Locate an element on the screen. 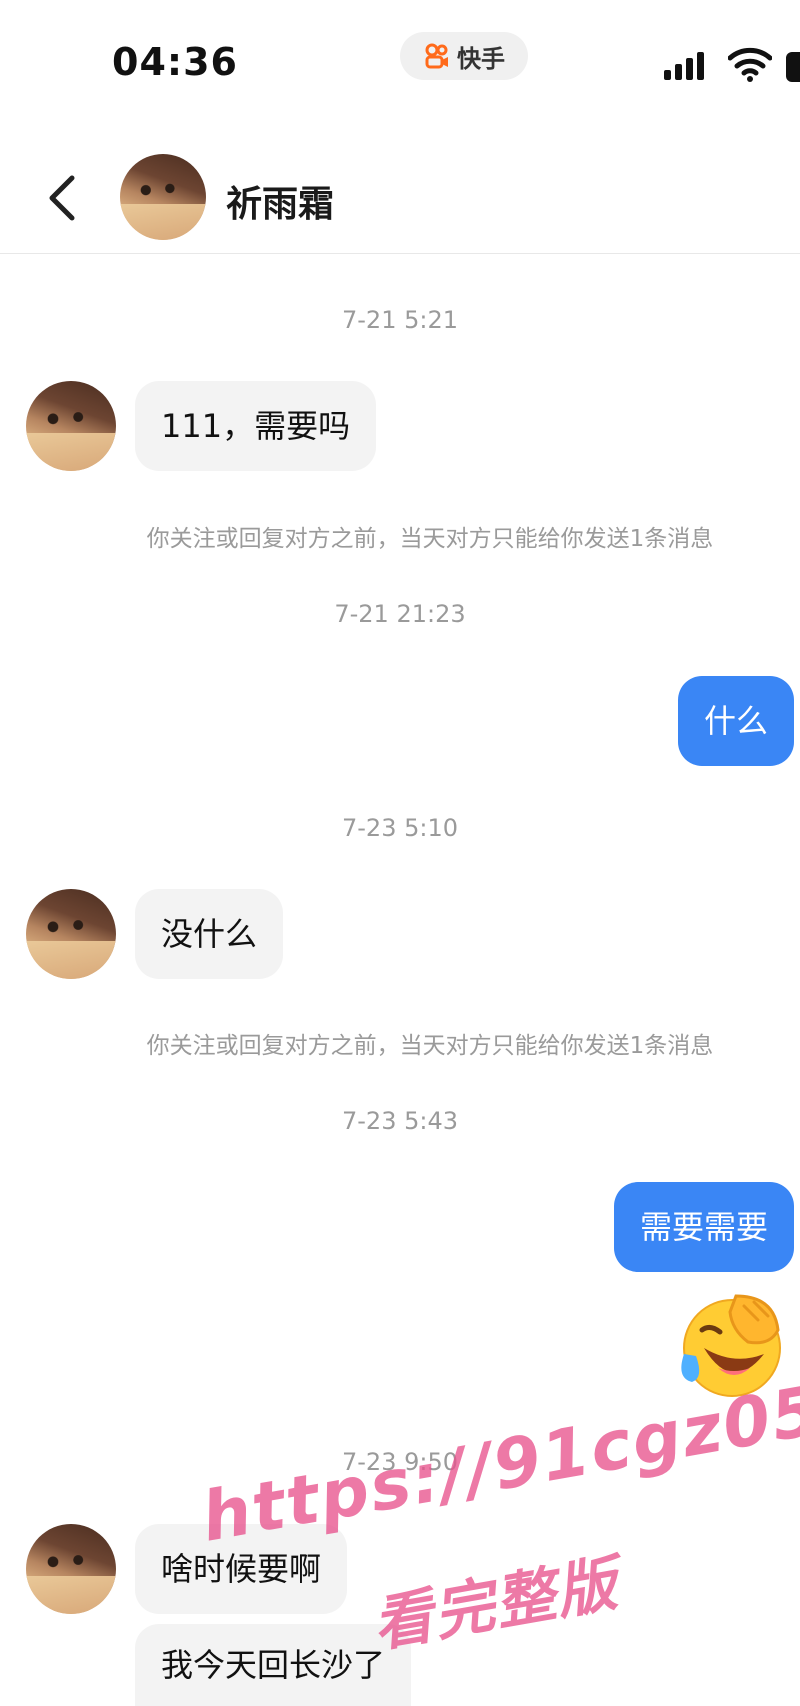  contact-name: 祈雨霜 is located at coordinates (280, 201).